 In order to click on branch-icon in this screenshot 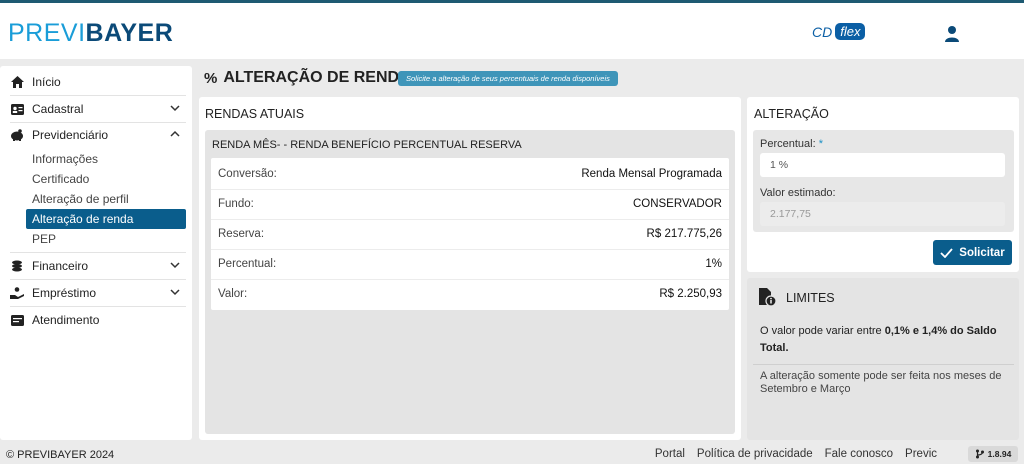, I will do `click(979, 454)`.